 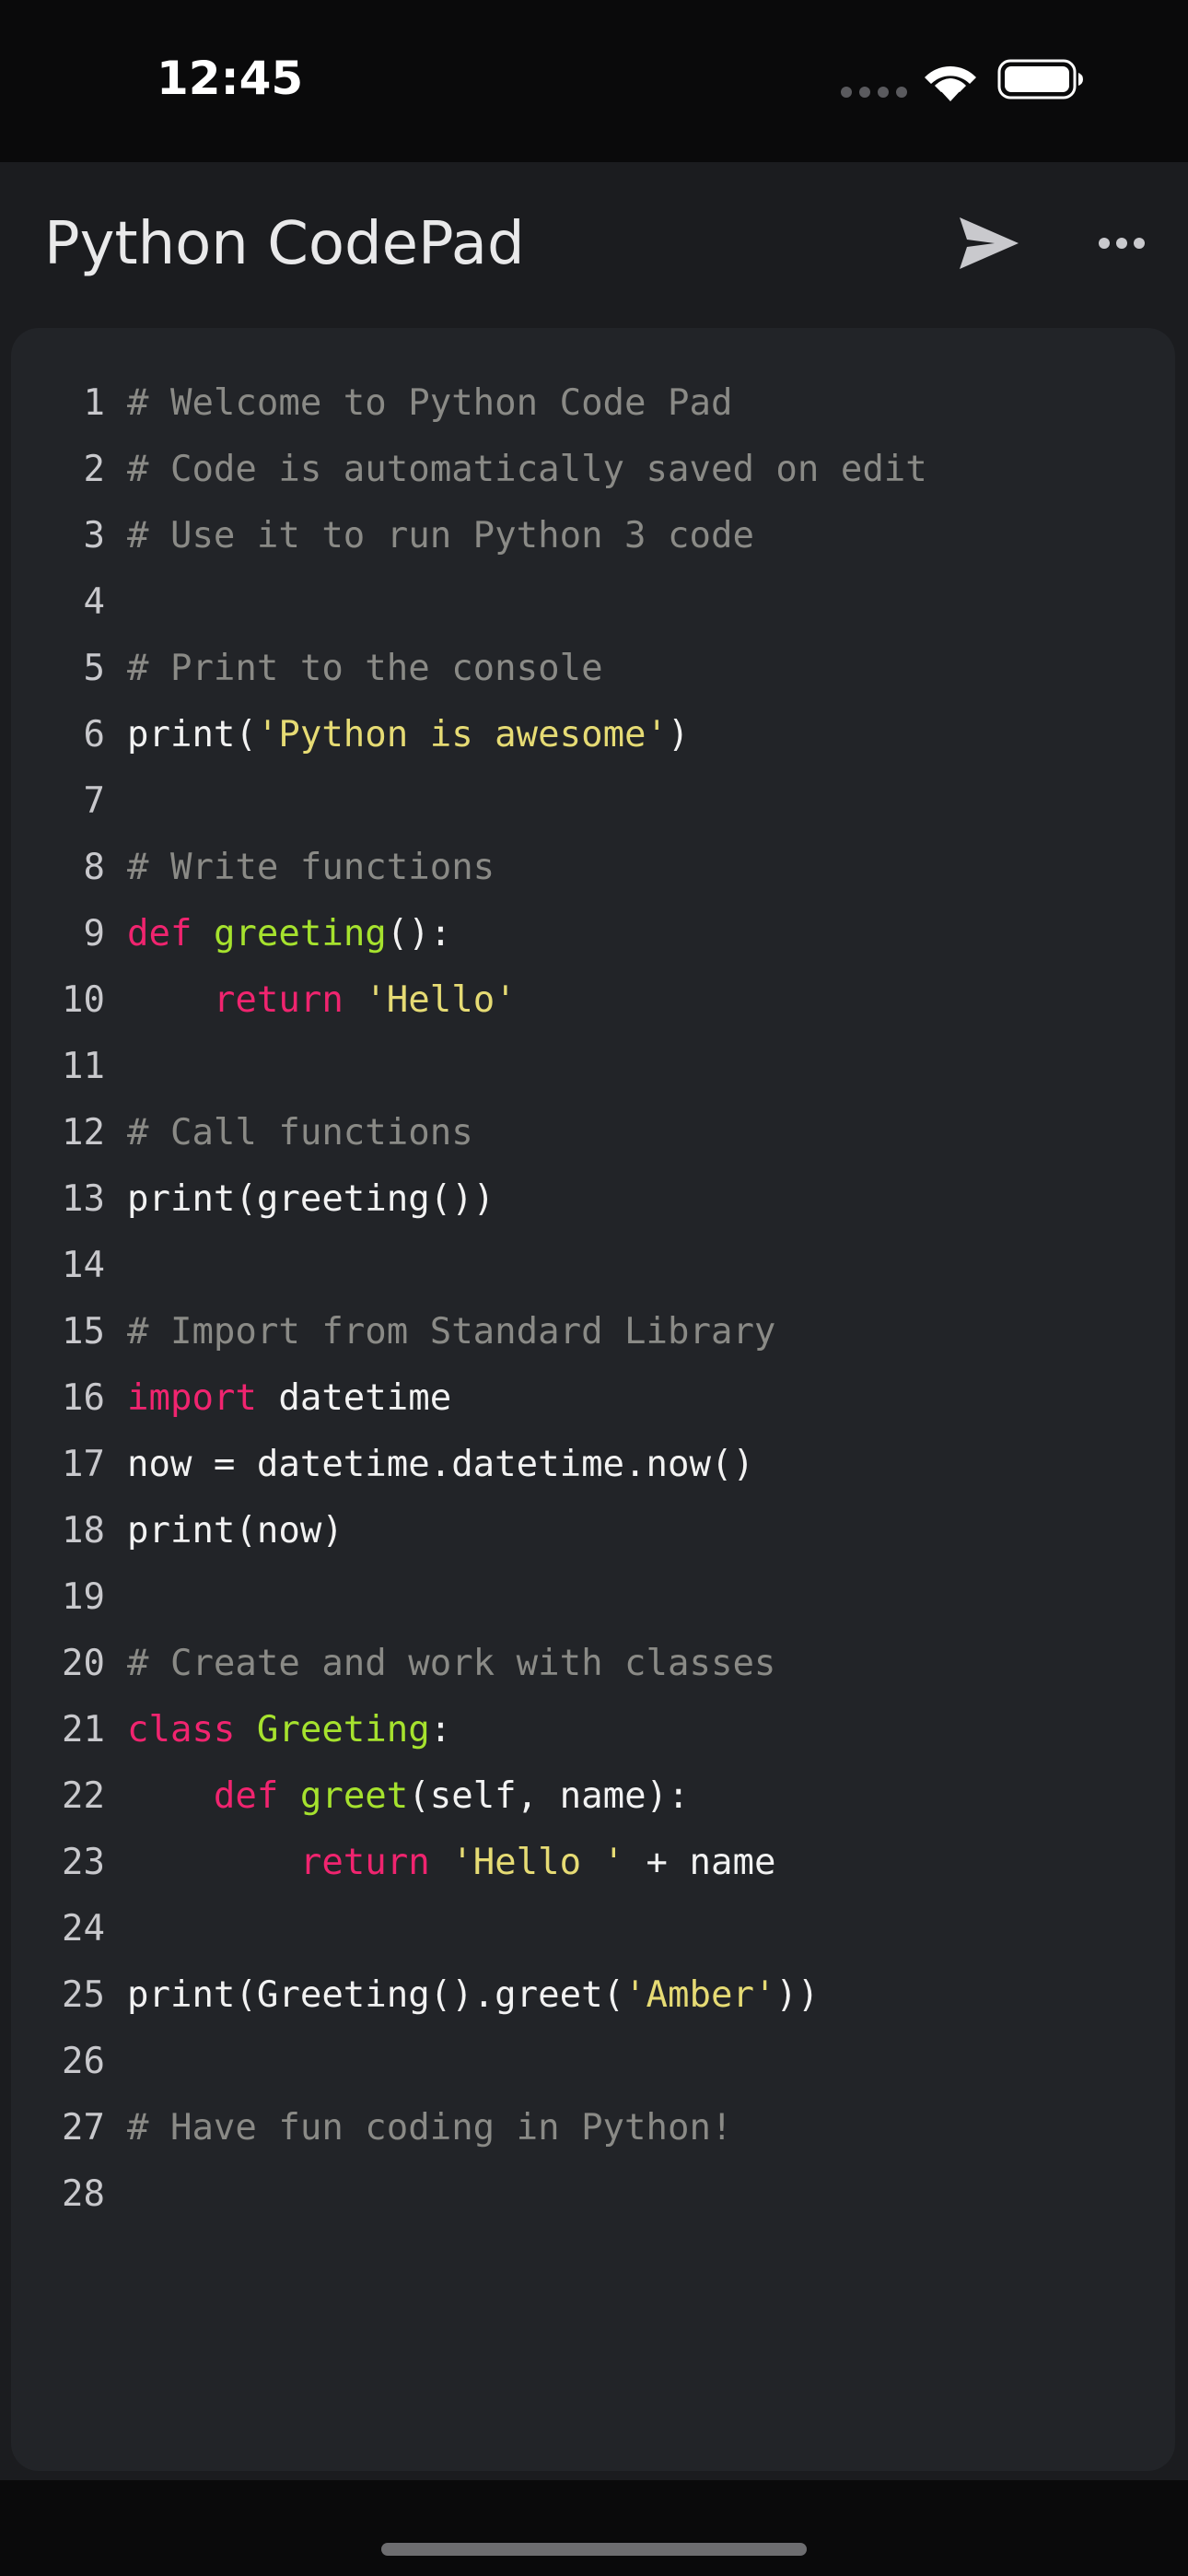 I want to click on line-text: def greeting():, so click(x=289, y=934).